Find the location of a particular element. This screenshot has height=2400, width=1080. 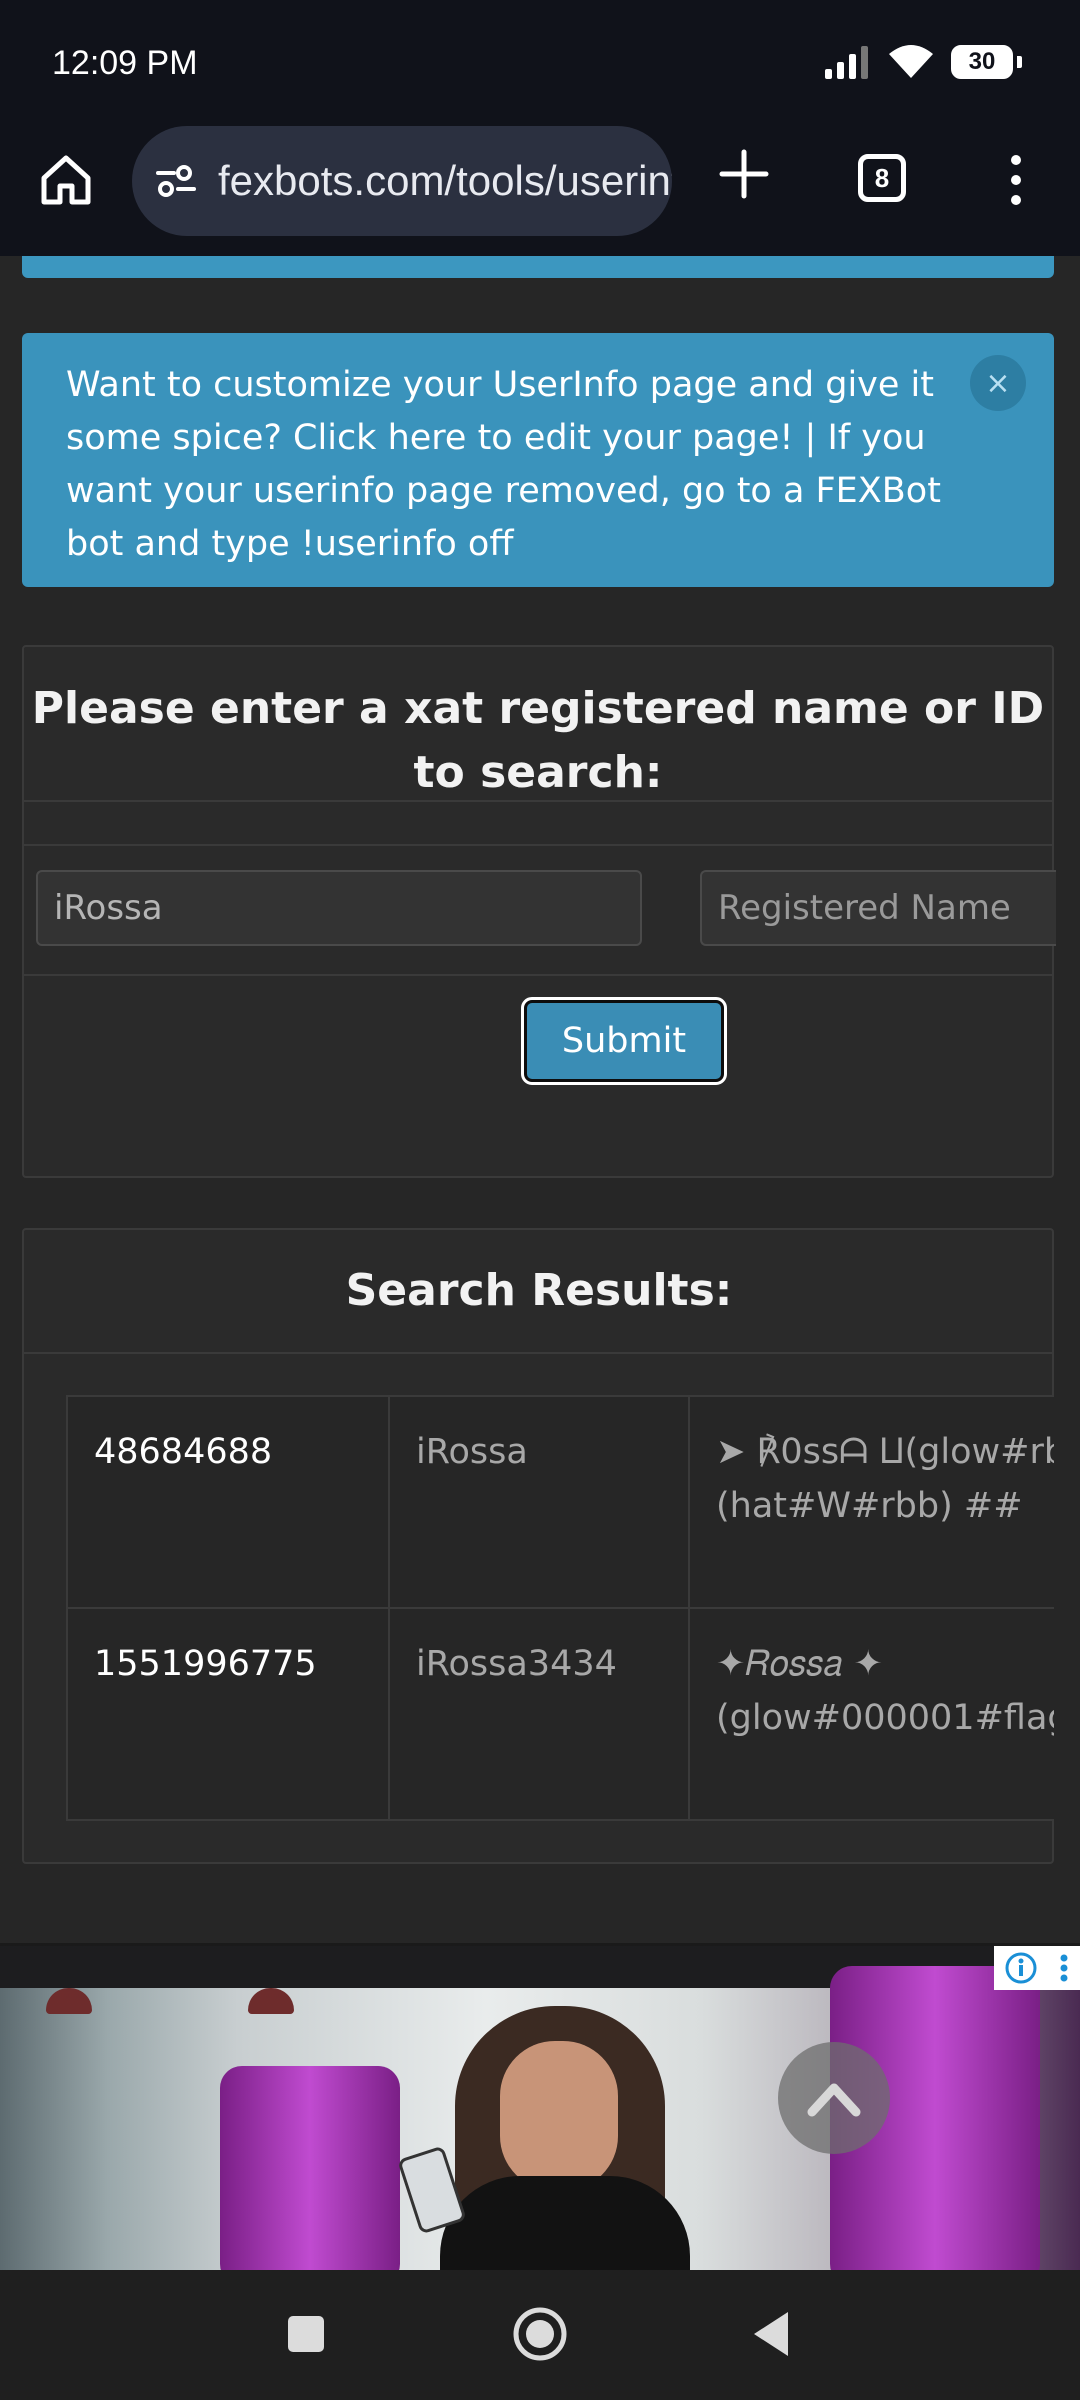

person-body-shape is located at coordinates (565, 2224).